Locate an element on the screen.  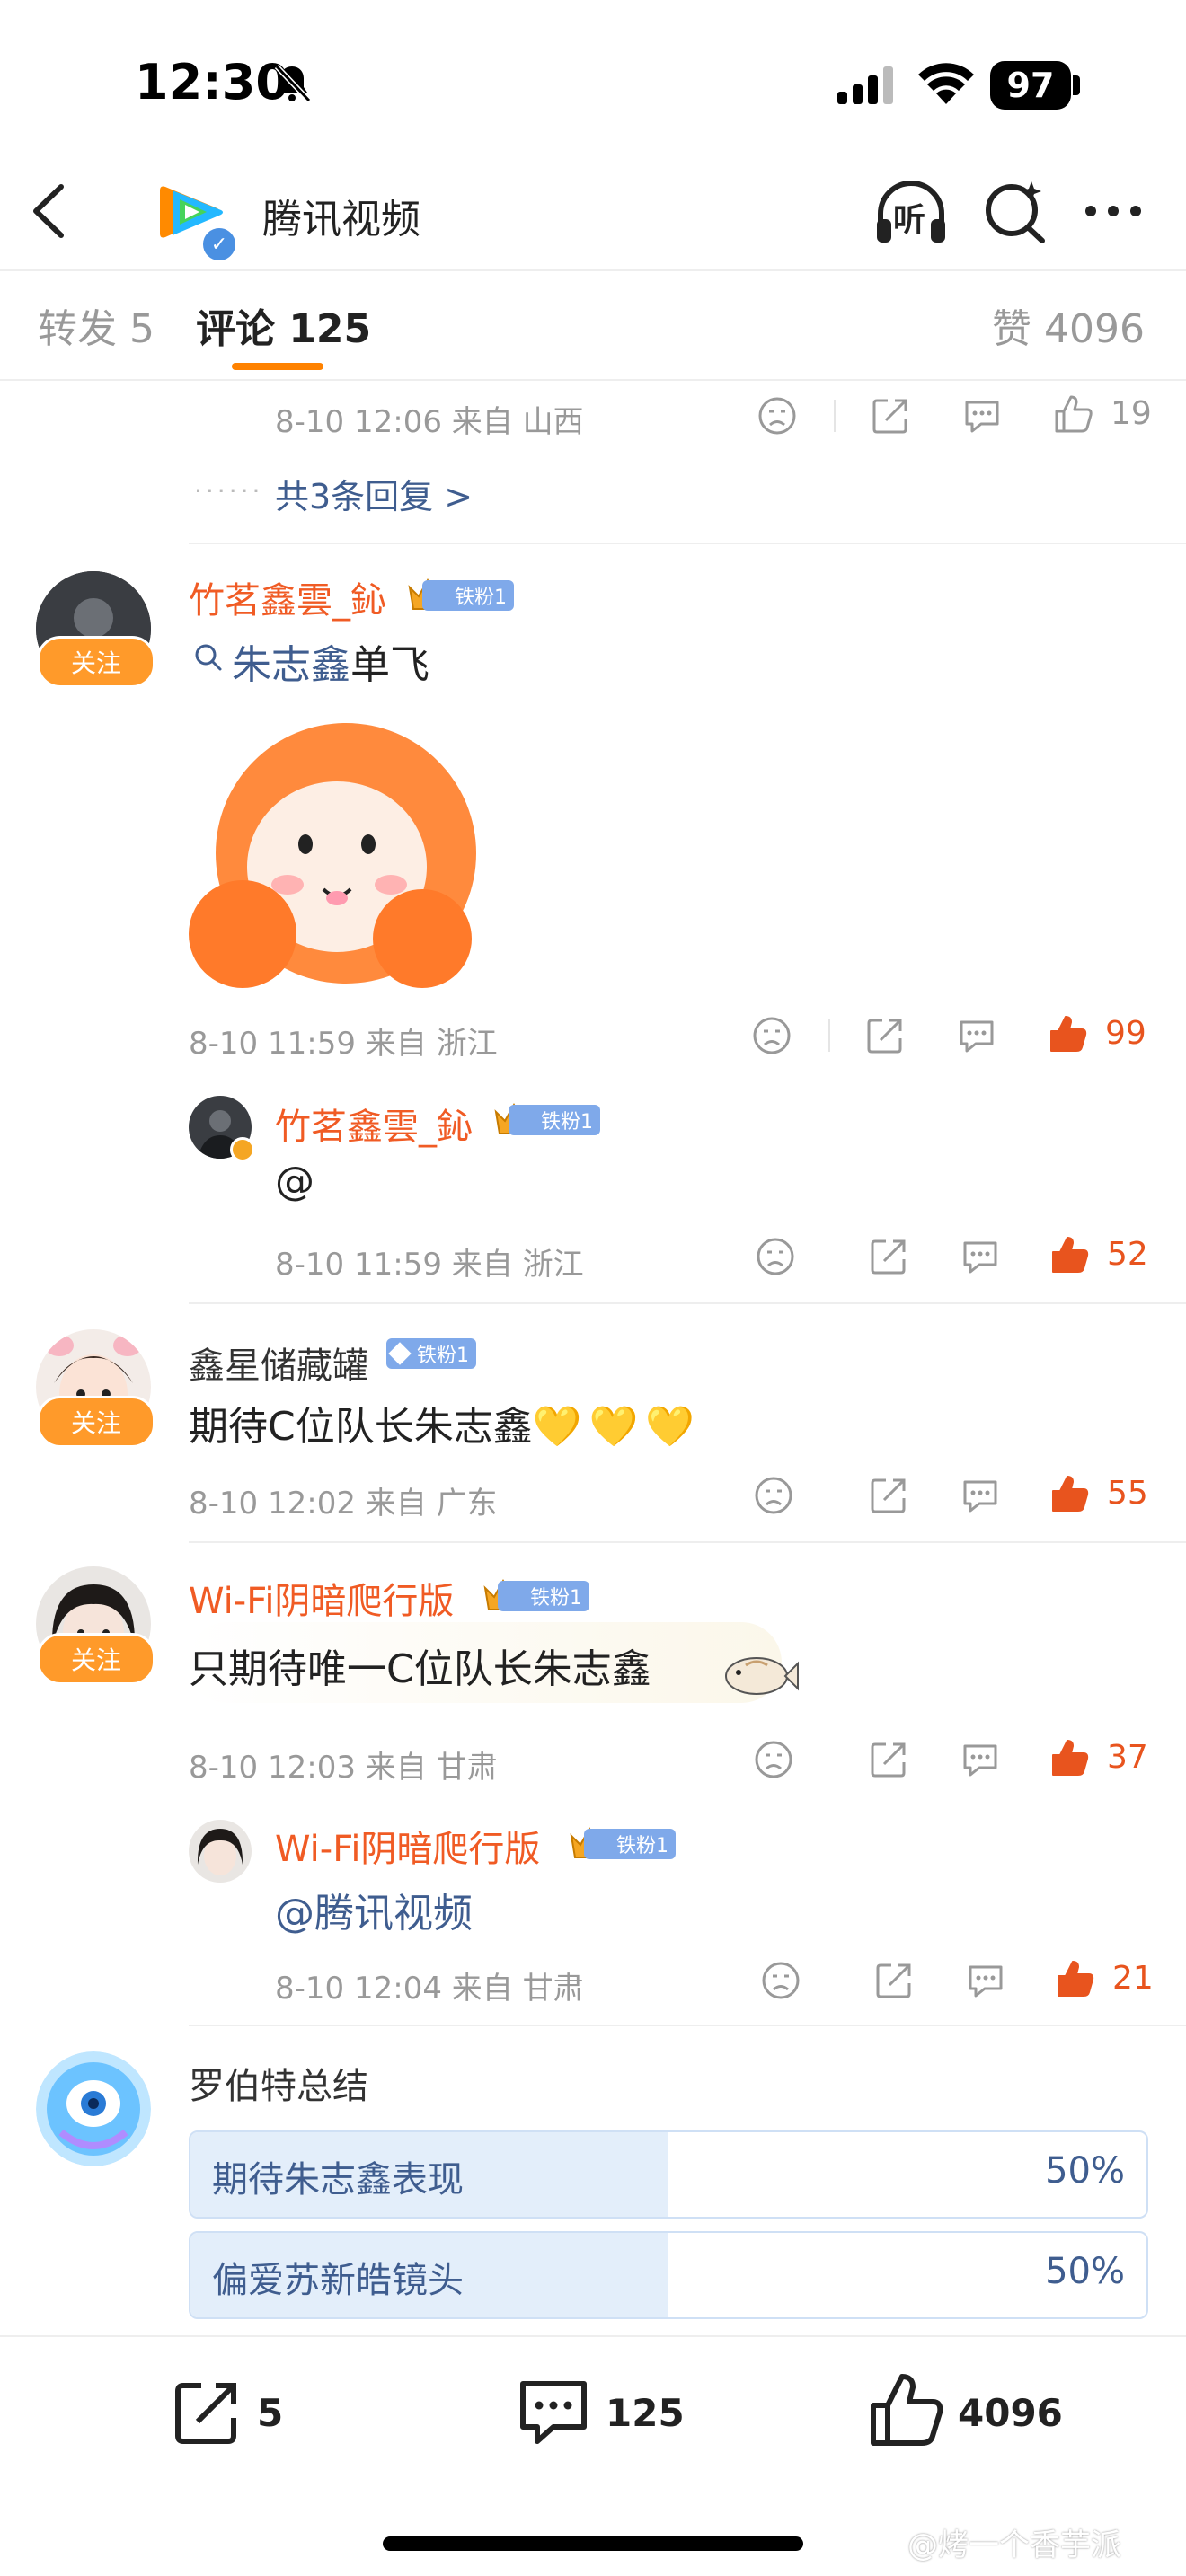
fish-sticker-icon is located at coordinates (762, 1676).